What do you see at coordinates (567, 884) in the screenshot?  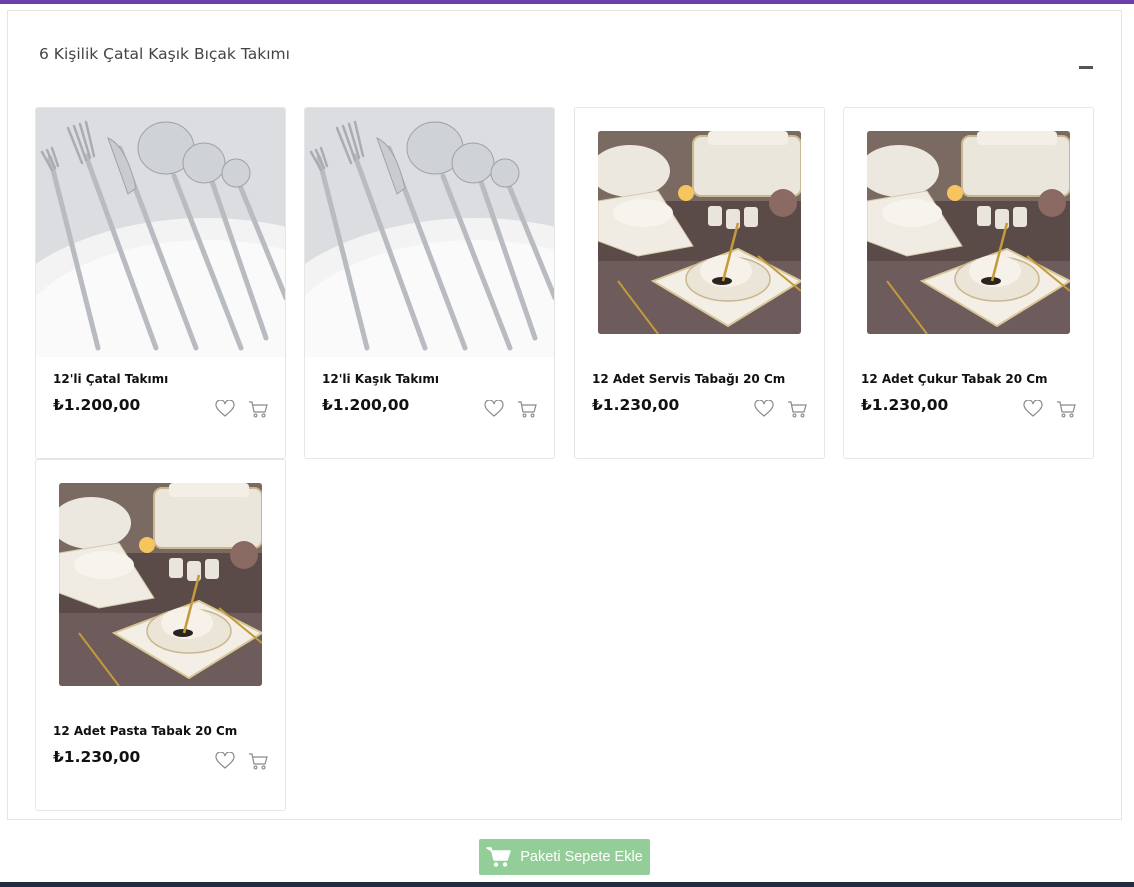 I see `footer-bar` at bounding box center [567, 884].